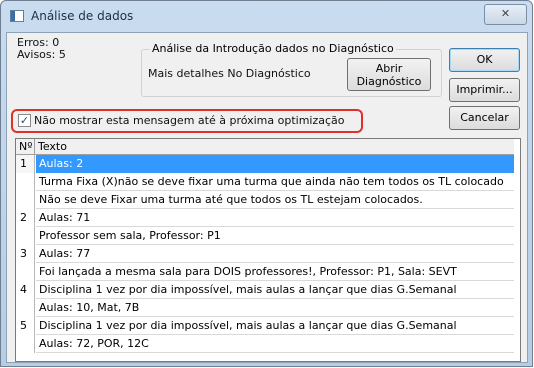 This screenshot has width=534, height=368. I want to click on row-number: 3, so click(25, 254).